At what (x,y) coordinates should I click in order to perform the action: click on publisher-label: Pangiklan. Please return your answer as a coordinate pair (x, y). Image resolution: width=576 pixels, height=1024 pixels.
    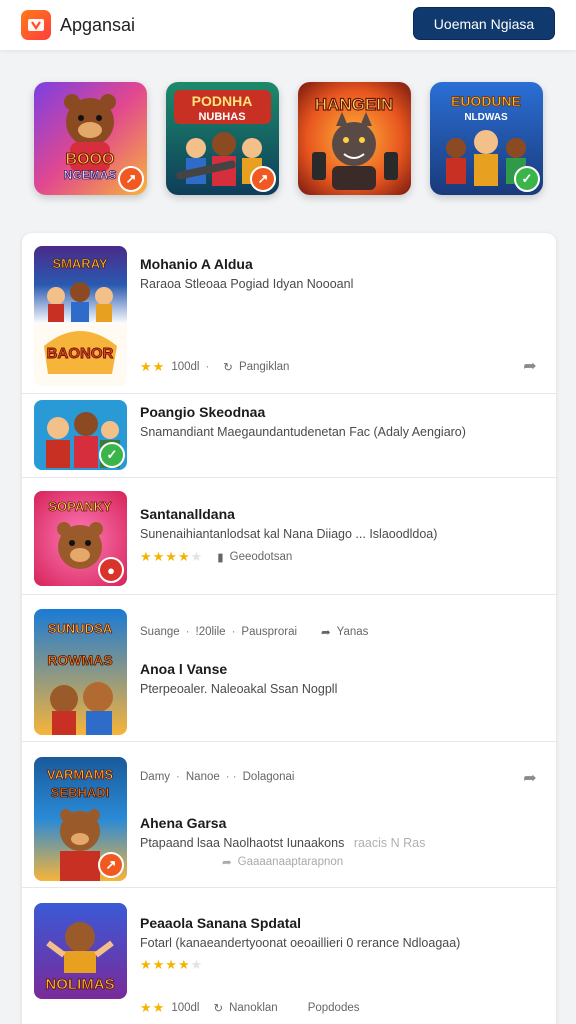
    Looking at the image, I should click on (264, 367).